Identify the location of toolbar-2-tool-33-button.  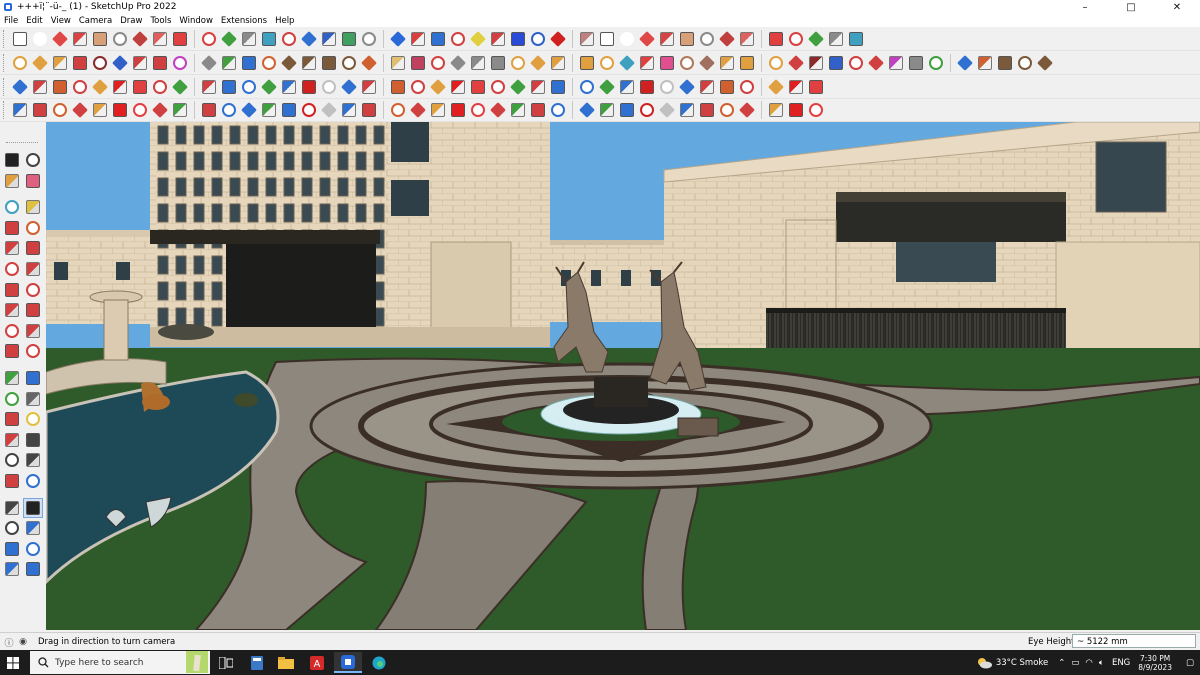
(687, 63).